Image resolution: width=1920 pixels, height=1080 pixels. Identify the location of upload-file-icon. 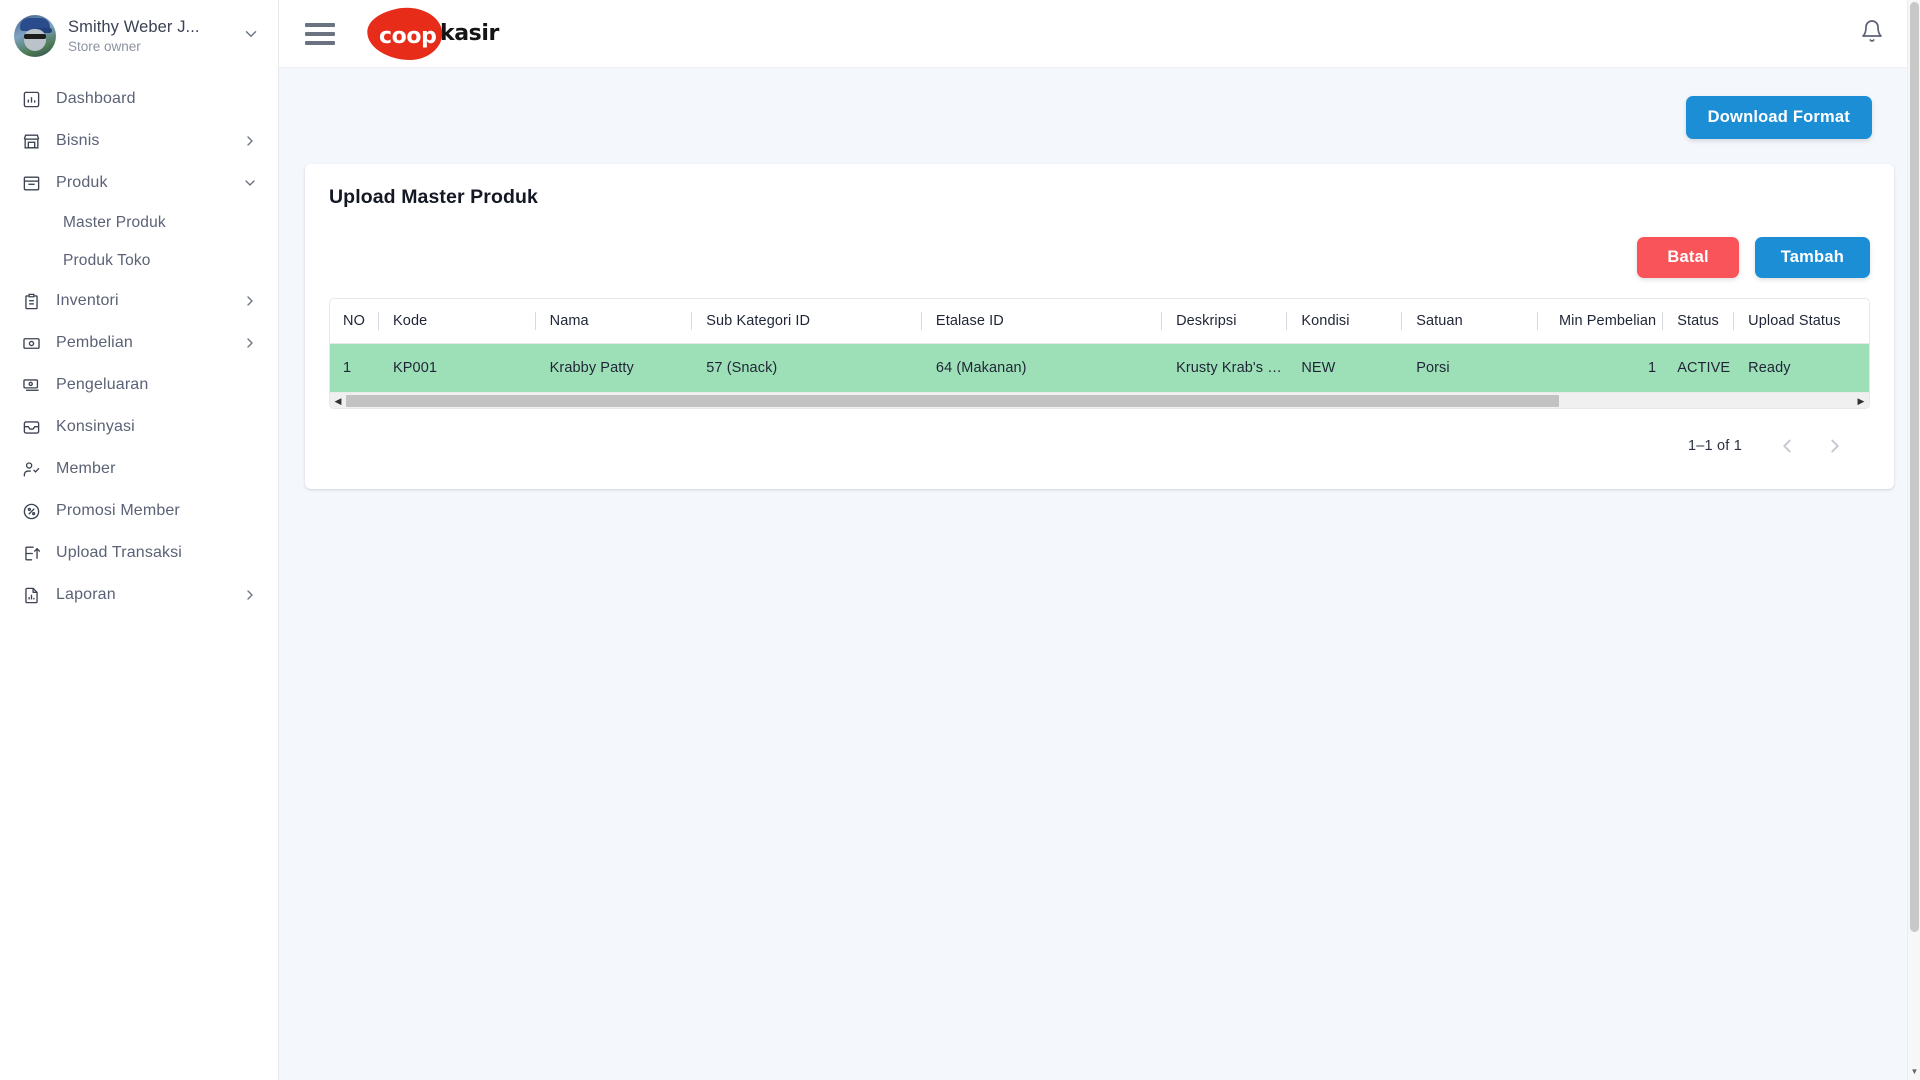
(31, 553).